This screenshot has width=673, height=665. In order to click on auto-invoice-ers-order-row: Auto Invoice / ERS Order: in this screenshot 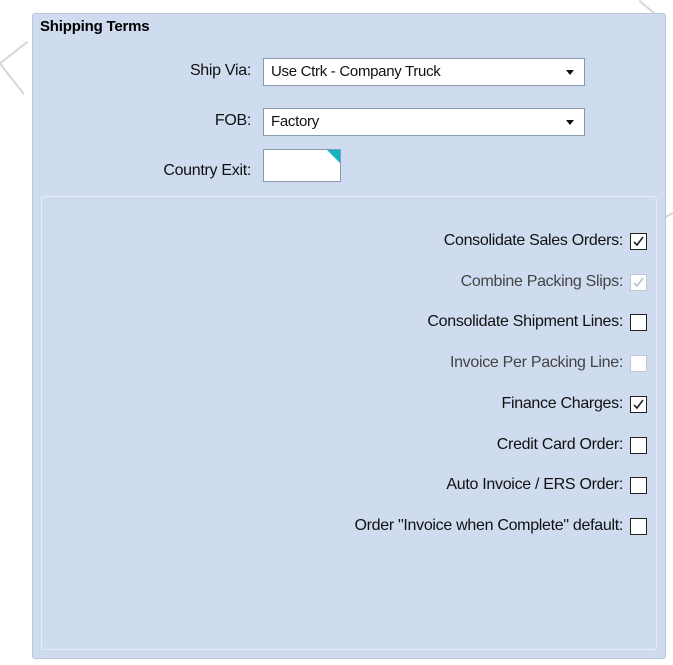, I will do `click(546, 485)`.